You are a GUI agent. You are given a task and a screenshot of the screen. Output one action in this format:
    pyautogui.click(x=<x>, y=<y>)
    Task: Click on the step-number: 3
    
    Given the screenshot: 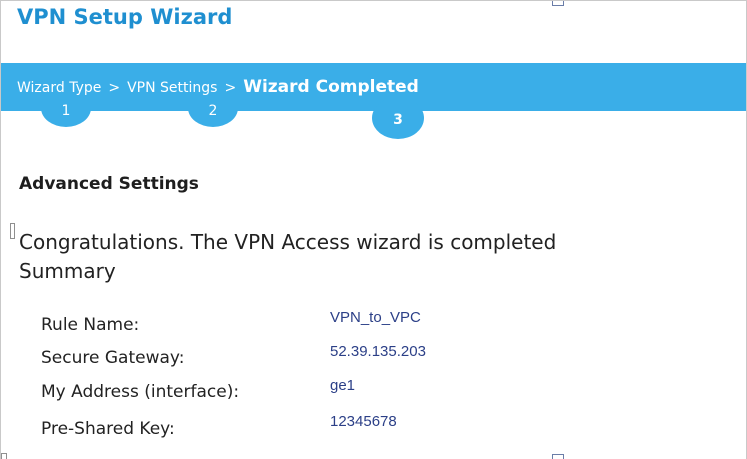 What is the action you would take?
    pyautogui.click(x=398, y=120)
    